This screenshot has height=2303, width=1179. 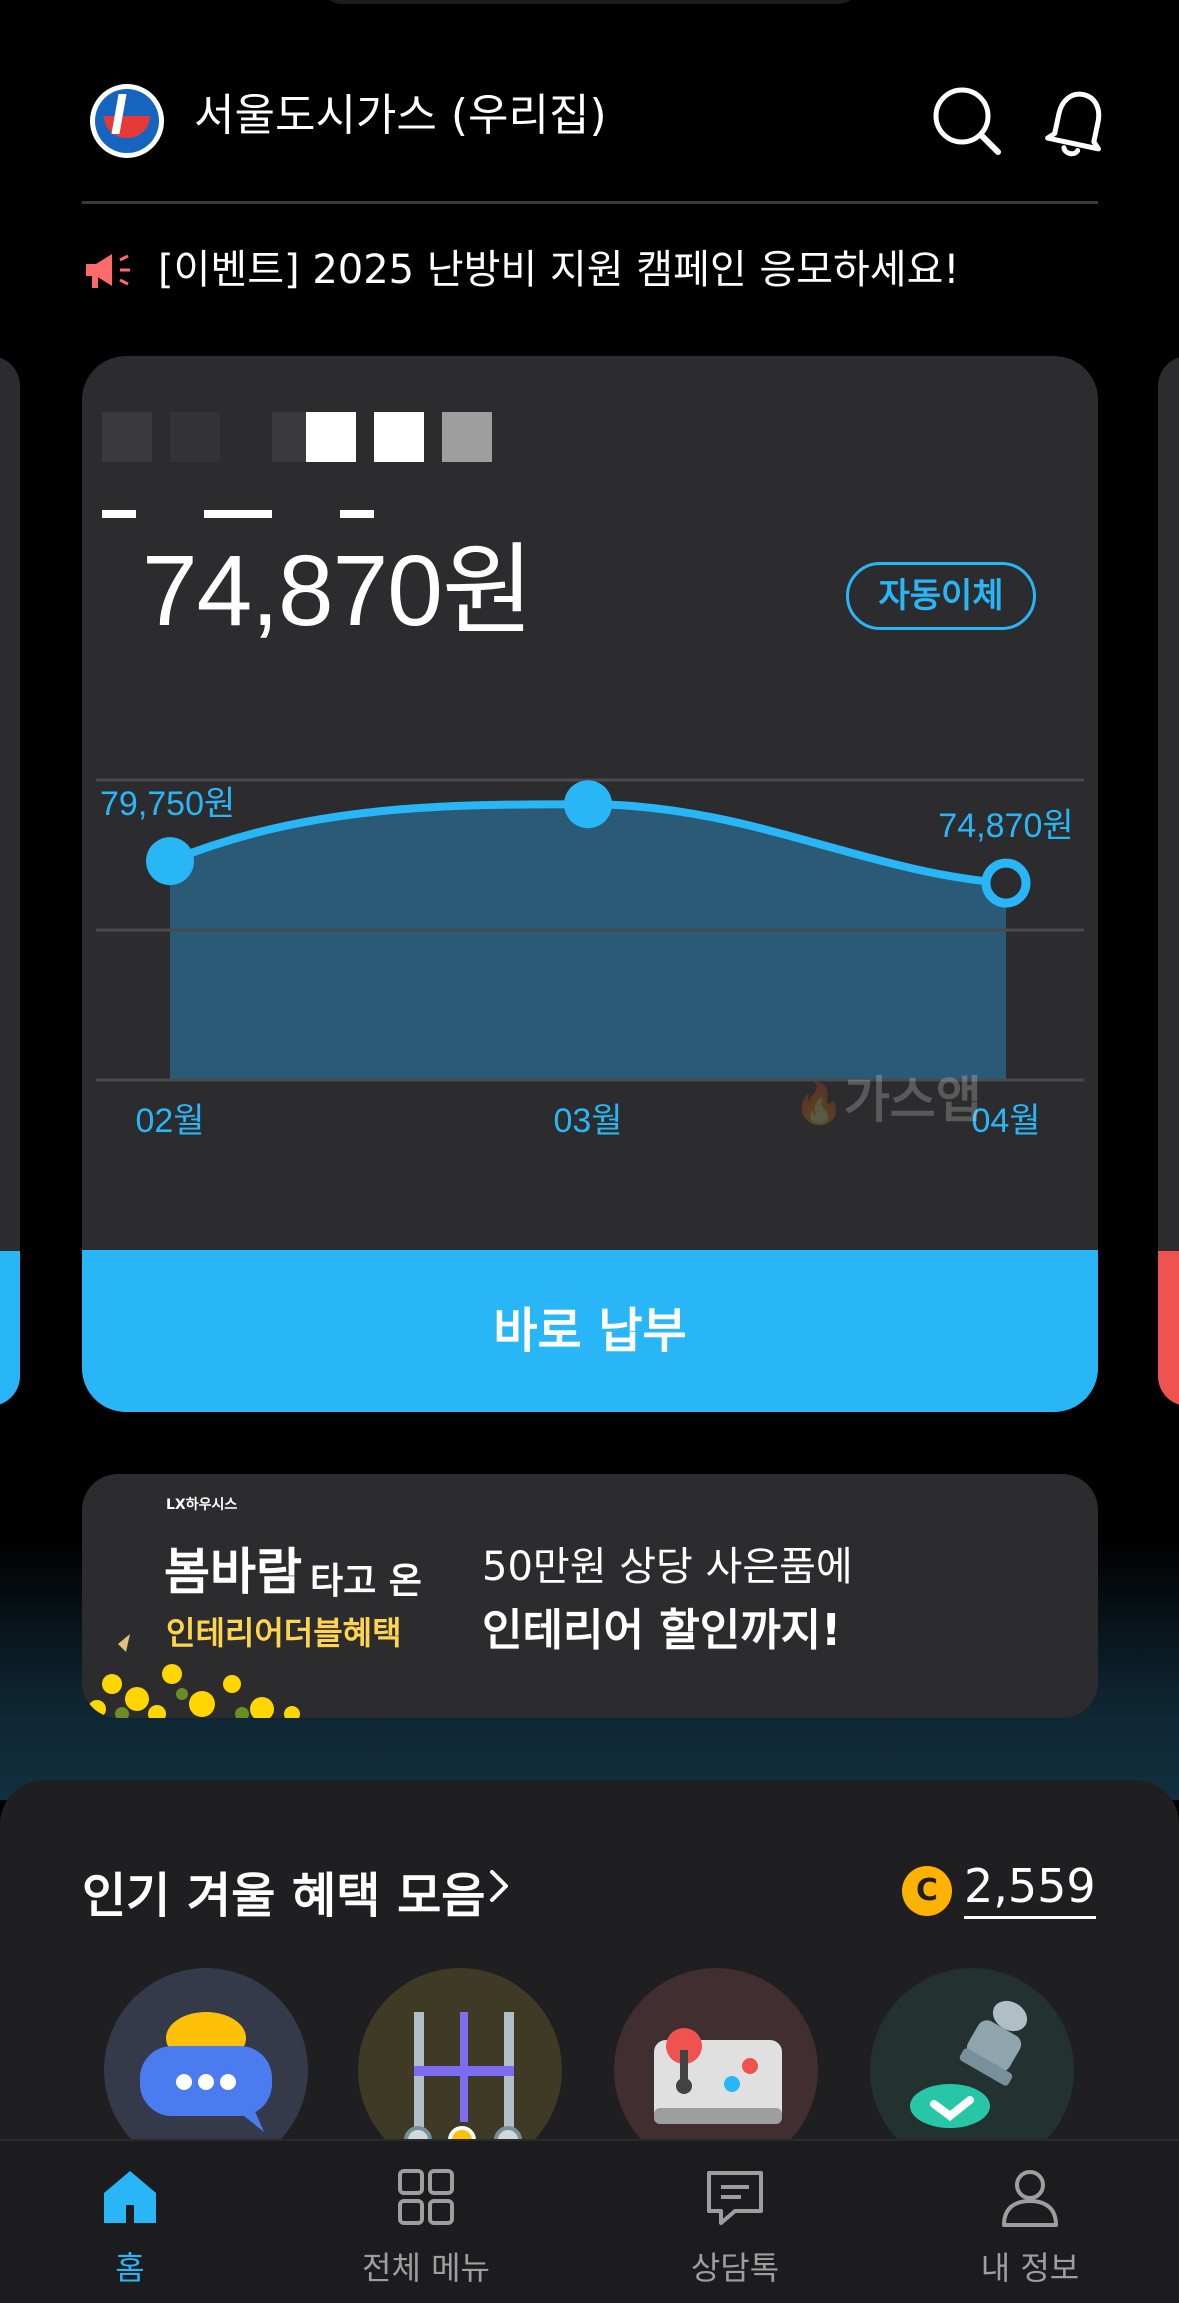 What do you see at coordinates (130, 2268) in the screenshot?
I see `tab-label: 홈` at bounding box center [130, 2268].